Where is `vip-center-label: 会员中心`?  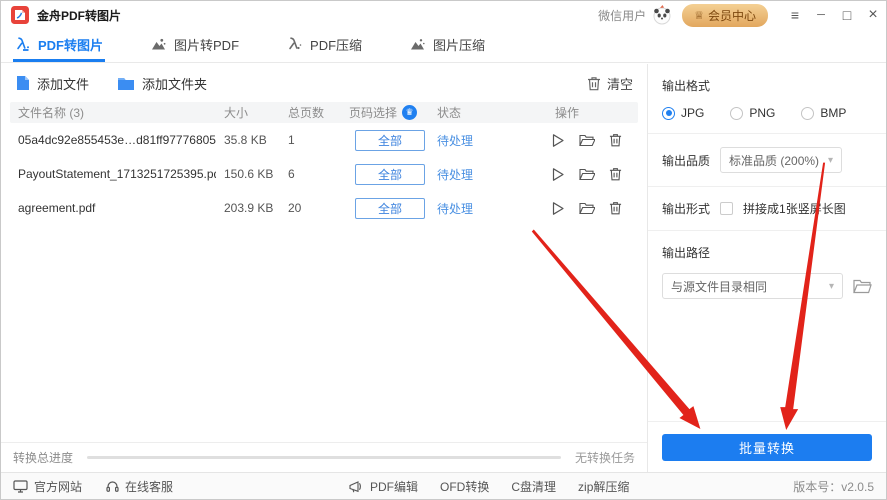 vip-center-label: 会员中心 is located at coordinates (731, 15).